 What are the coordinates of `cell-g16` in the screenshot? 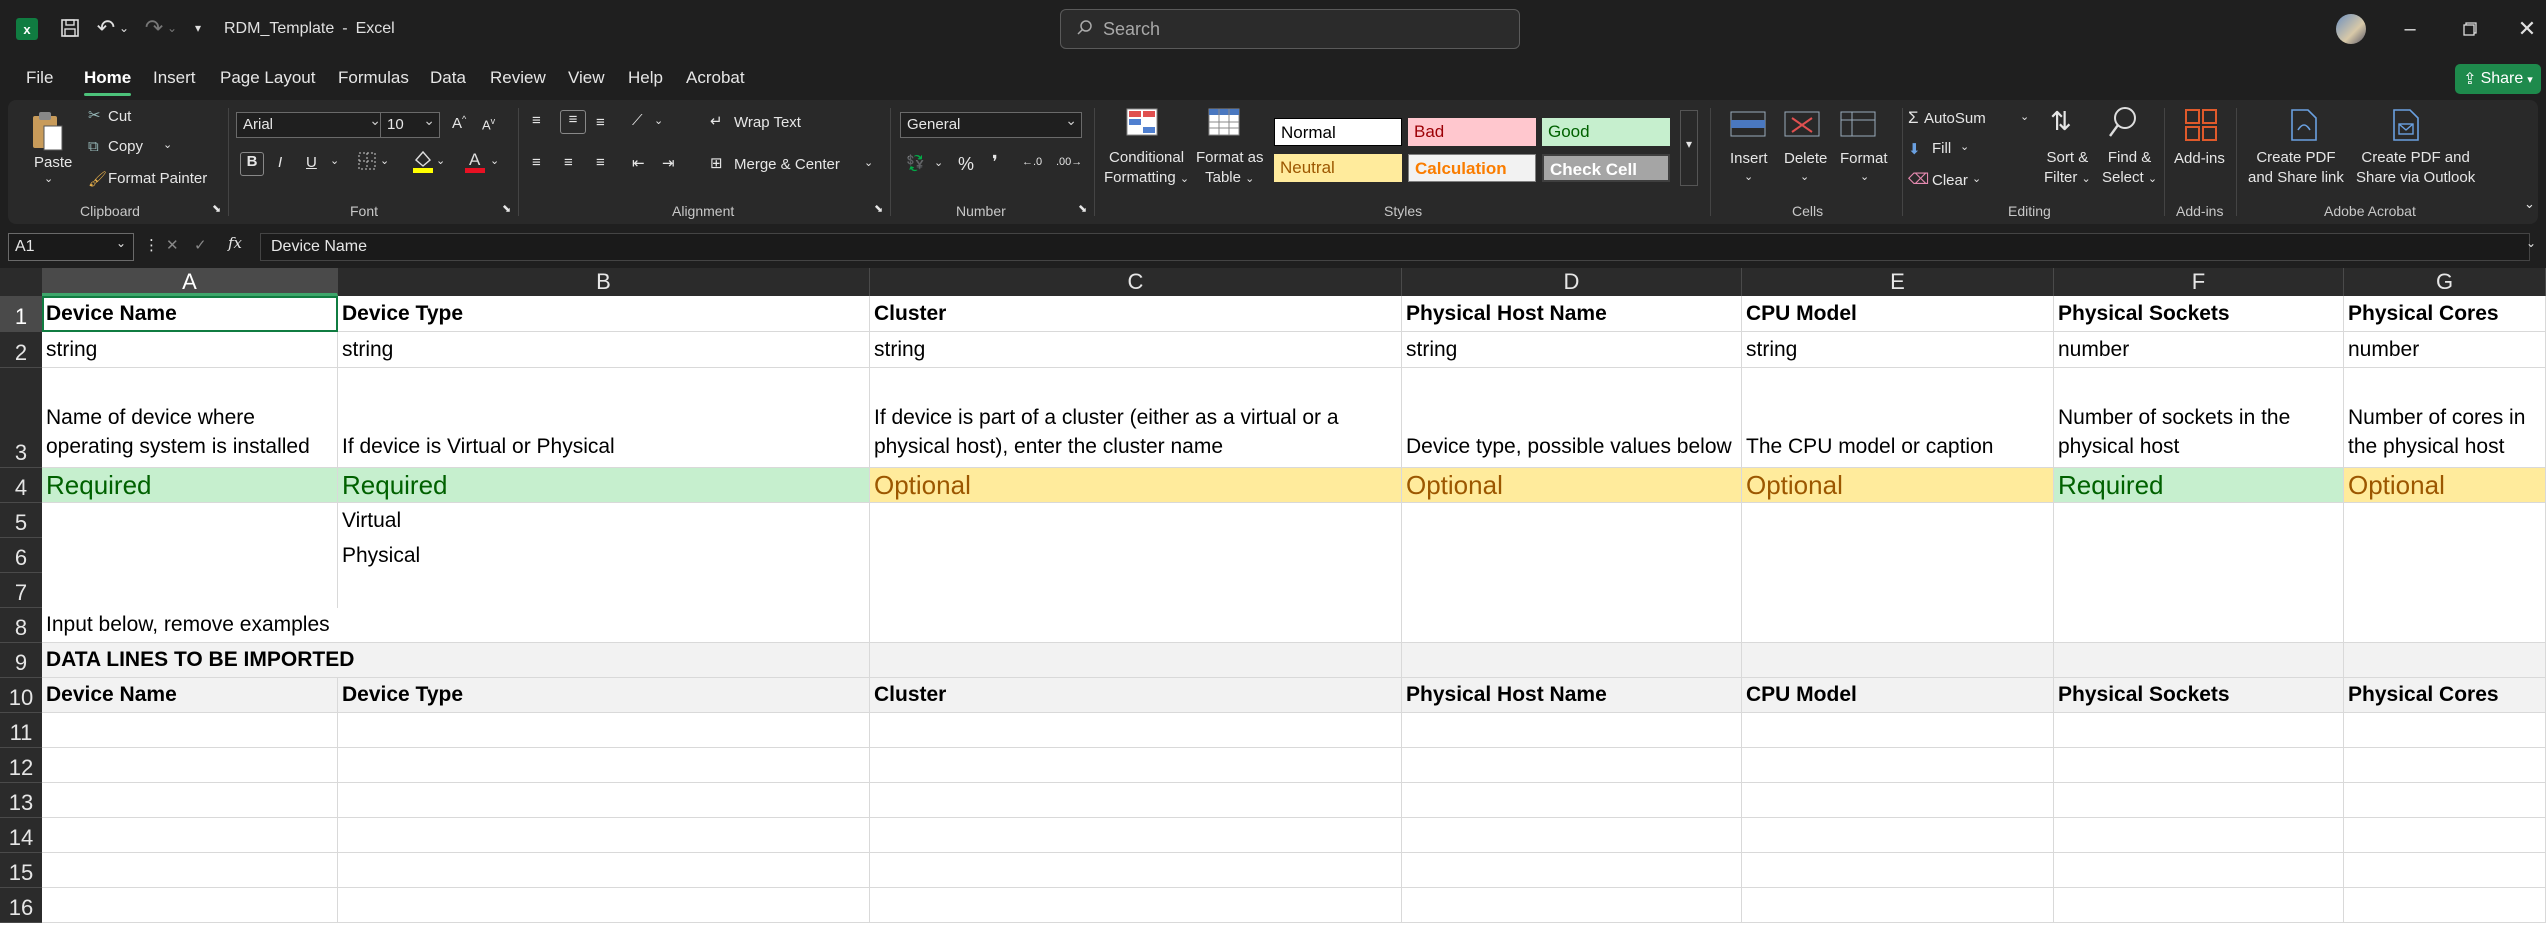 It's located at (2445, 905).